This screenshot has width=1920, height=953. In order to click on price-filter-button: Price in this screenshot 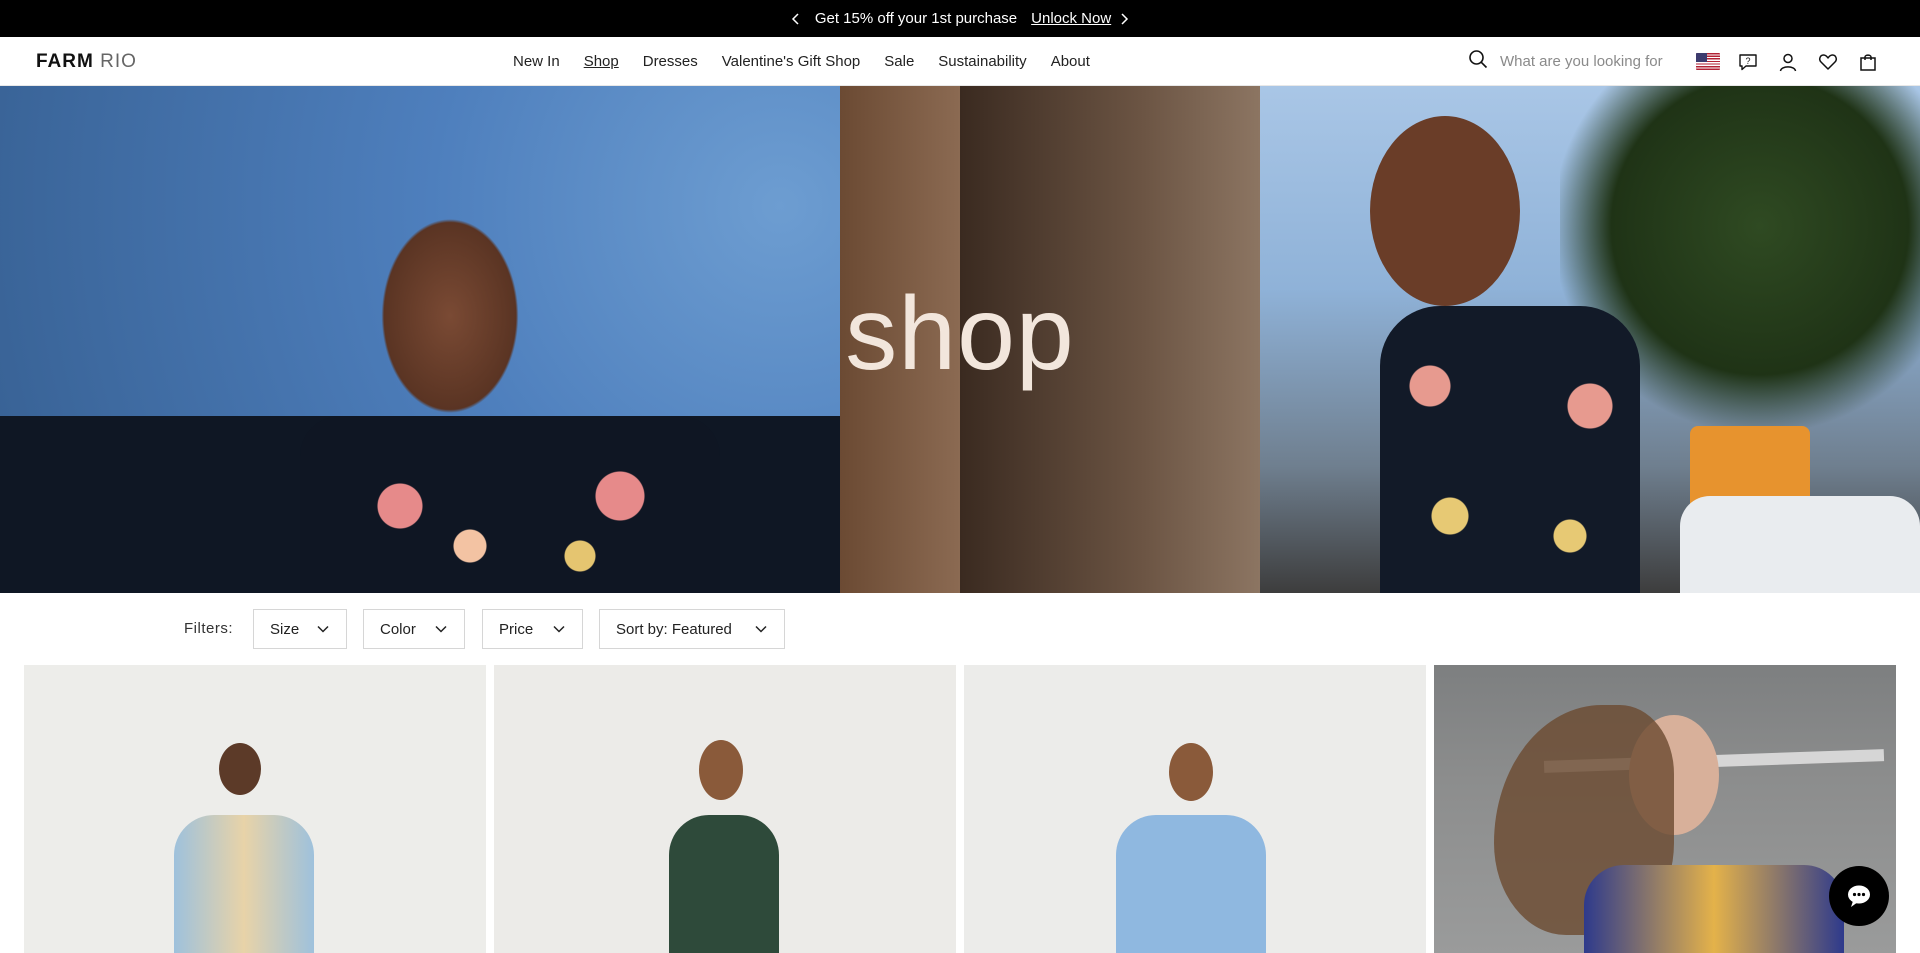, I will do `click(532, 629)`.